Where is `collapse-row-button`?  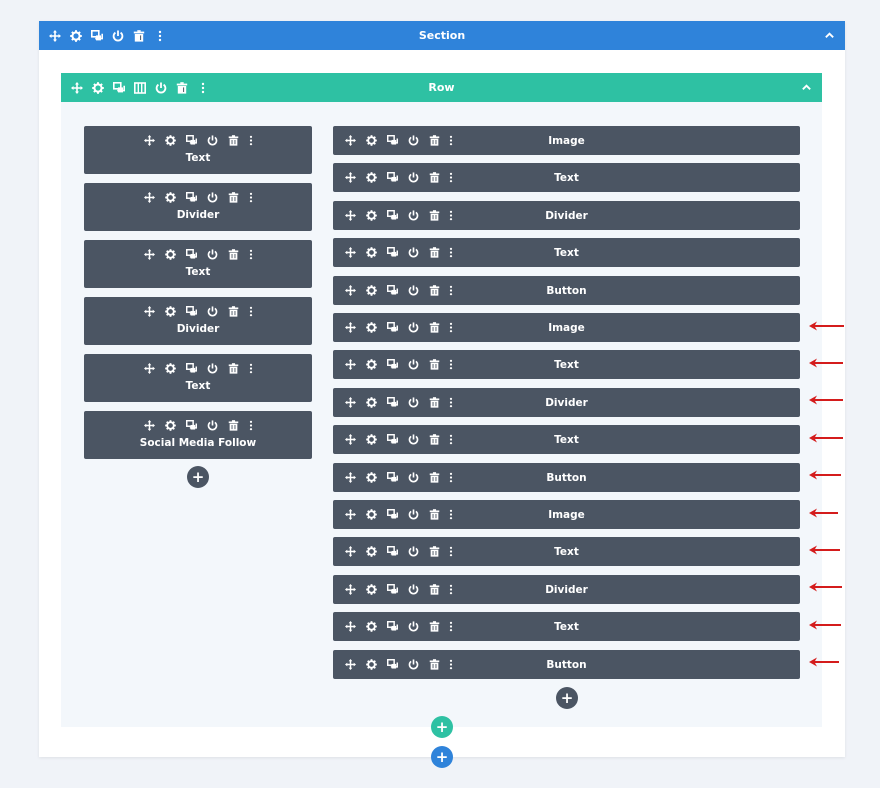 collapse-row-button is located at coordinates (806, 87).